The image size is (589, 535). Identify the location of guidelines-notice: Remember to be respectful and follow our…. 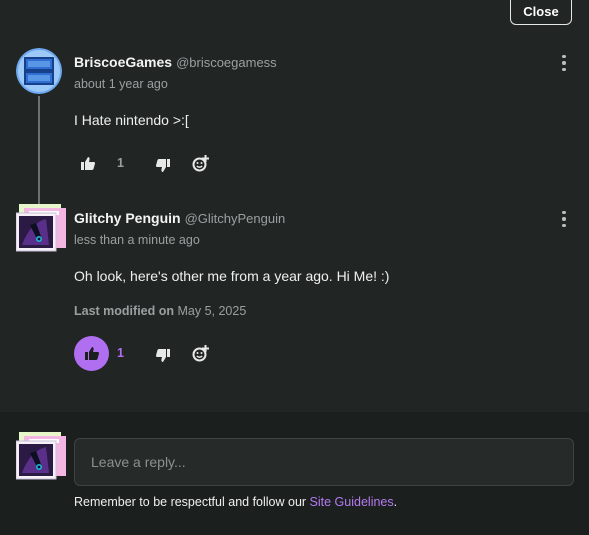
(235, 502).